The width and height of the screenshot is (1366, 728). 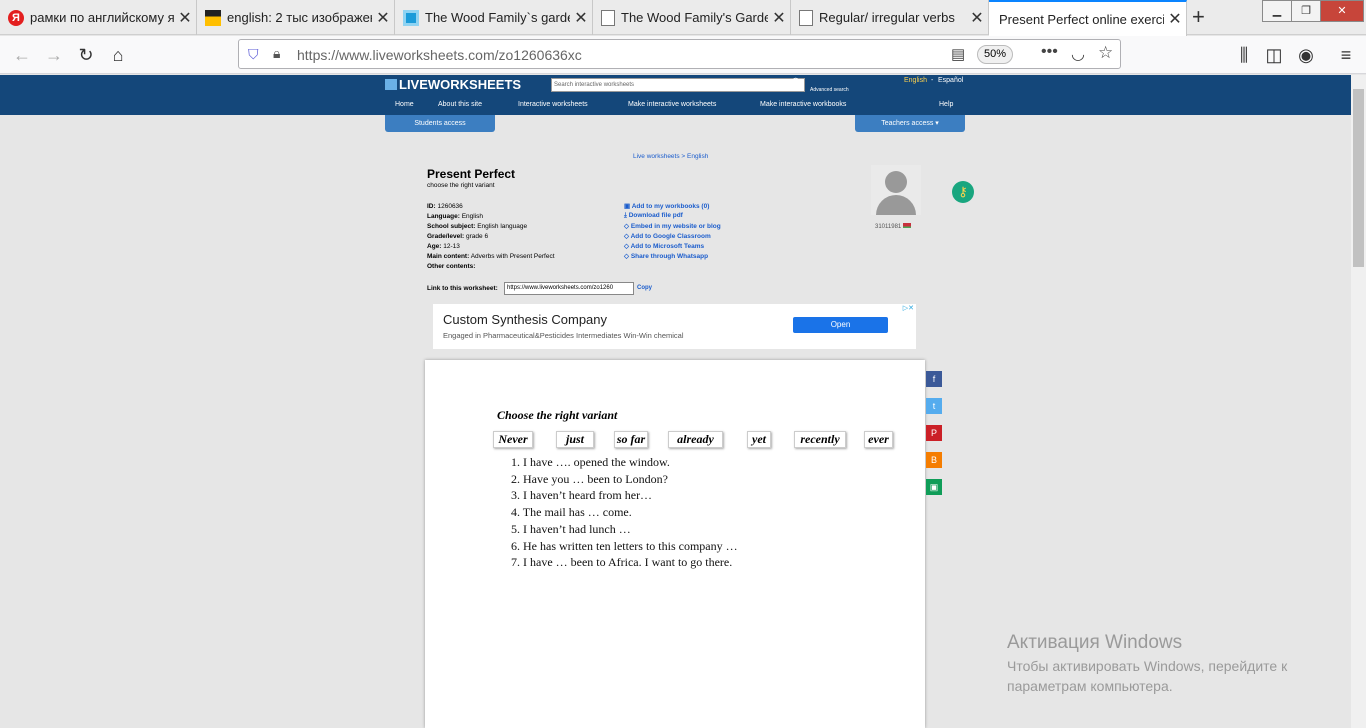 I want to click on meta-value: English, so click(x=472, y=216).